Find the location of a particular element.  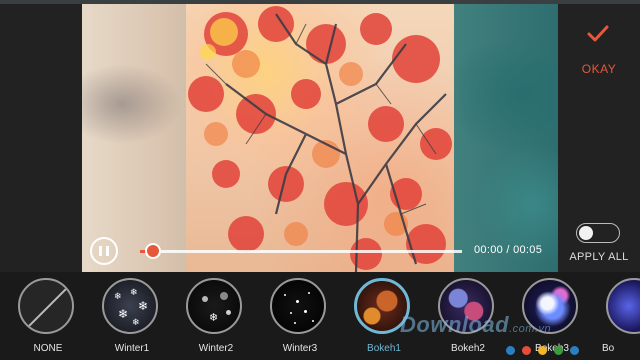

pause-button is located at coordinates (104, 251).